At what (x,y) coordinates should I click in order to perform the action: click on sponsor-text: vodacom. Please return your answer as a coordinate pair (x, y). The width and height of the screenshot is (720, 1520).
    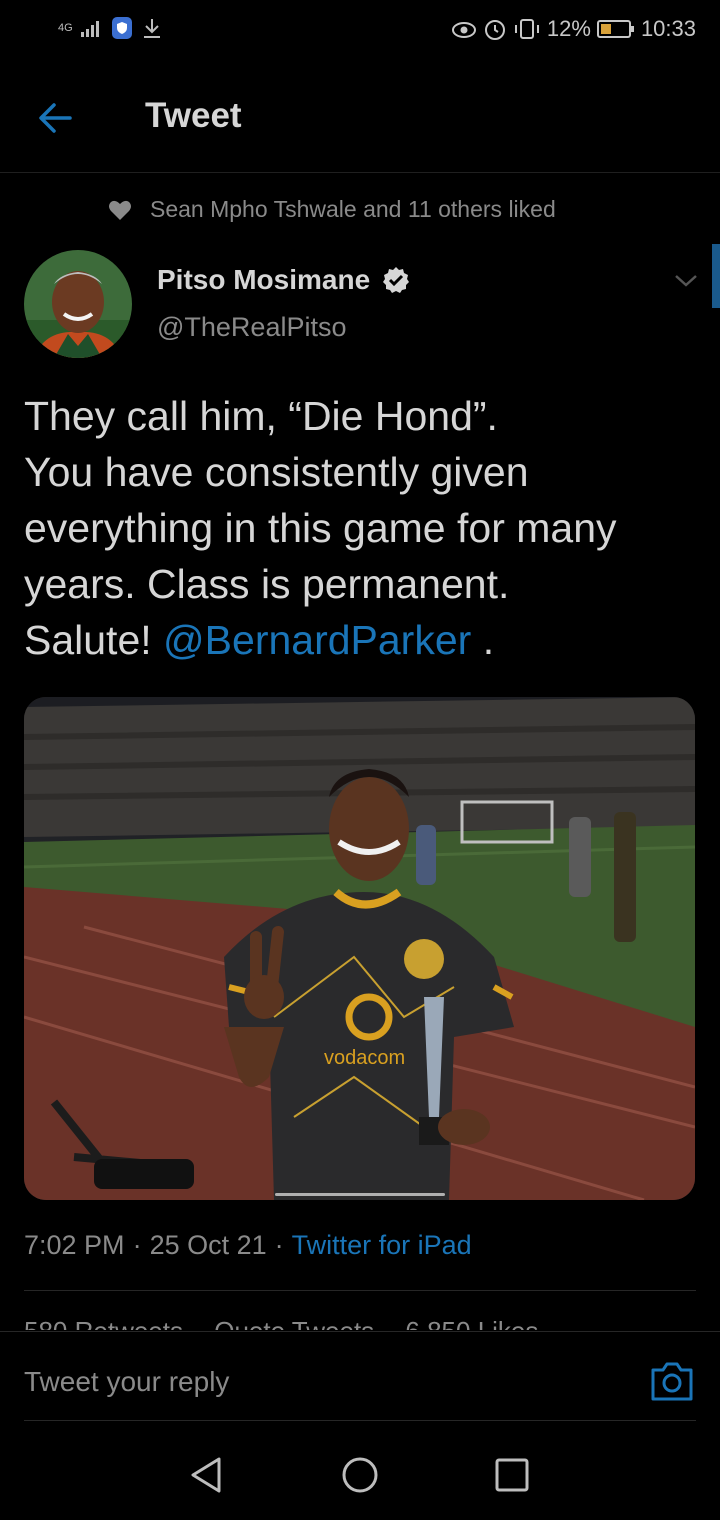
    Looking at the image, I should click on (364, 1058).